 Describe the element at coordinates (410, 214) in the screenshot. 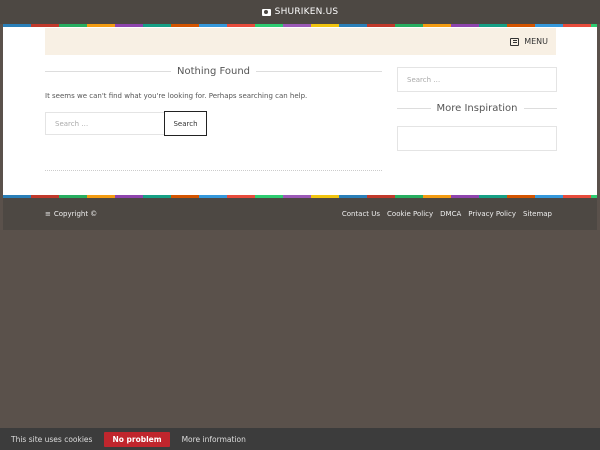

I see `footer-link-cookie-policy: Cookie Policy` at that location.